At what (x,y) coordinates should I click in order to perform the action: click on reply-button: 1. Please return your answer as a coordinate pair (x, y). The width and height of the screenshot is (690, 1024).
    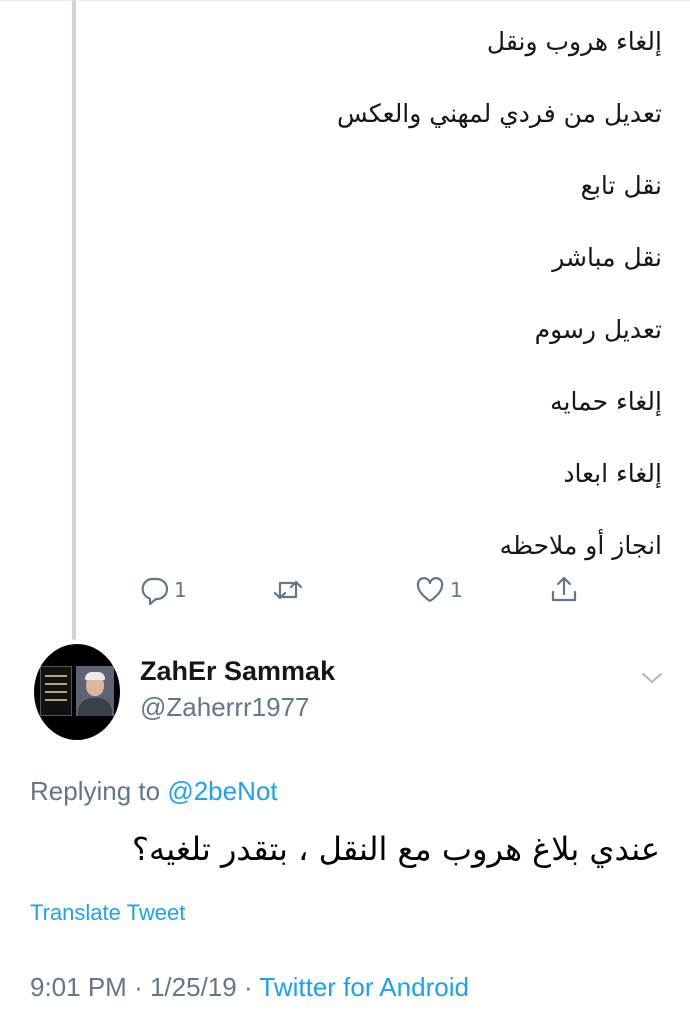
    Looking at the image, I should click on (162, 590).